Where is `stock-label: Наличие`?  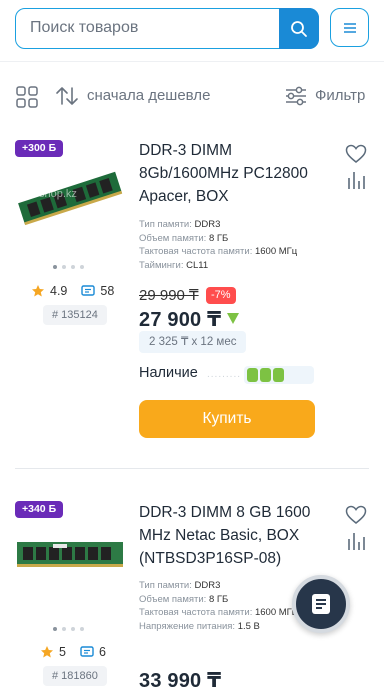
stock-label: Наличие is located at coordinates (168, 373).